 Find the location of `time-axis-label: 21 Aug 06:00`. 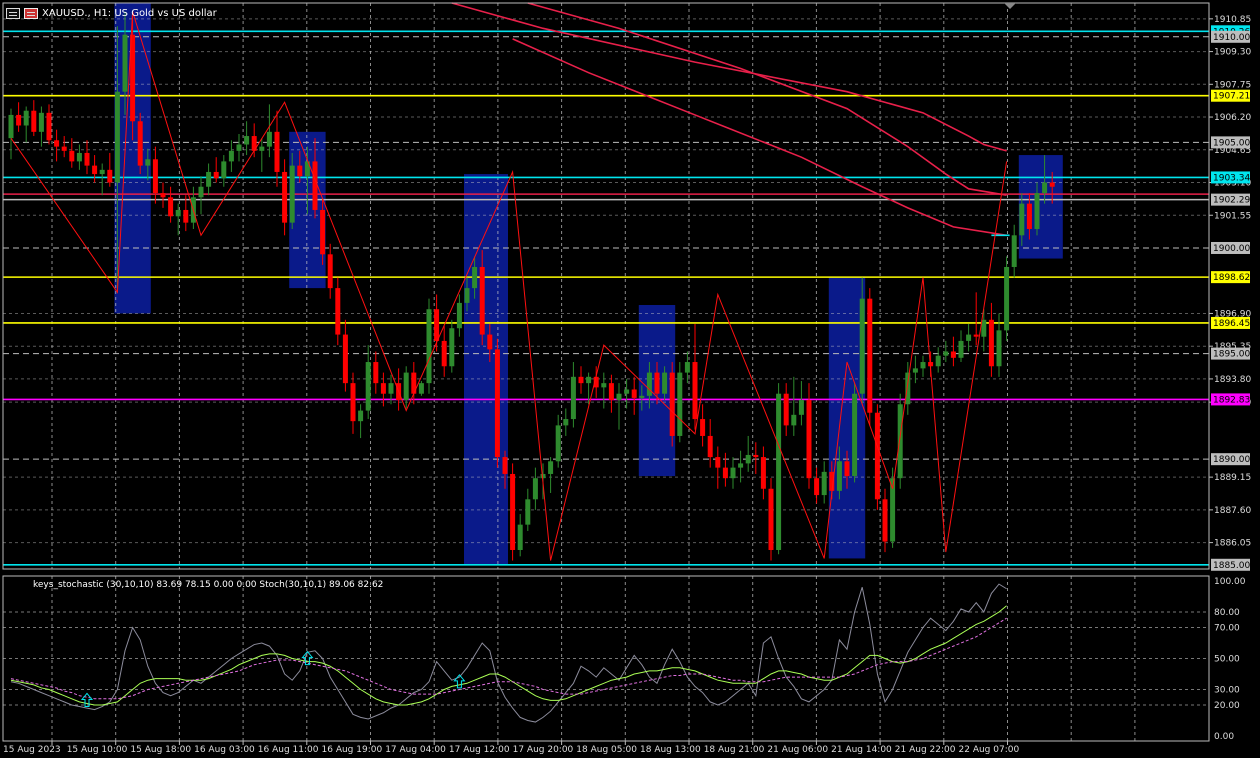

time-axis-label: 21 Aug 06:00 is located at coordinates (797, 750).